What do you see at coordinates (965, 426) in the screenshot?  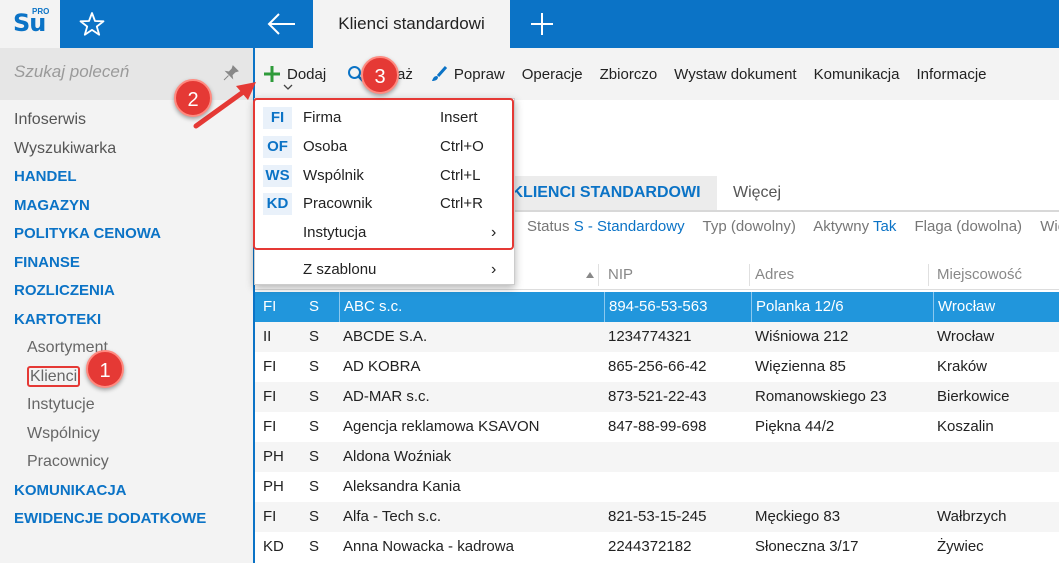 I see `cell-city: Koszalin` at bounding box center [965, 426].